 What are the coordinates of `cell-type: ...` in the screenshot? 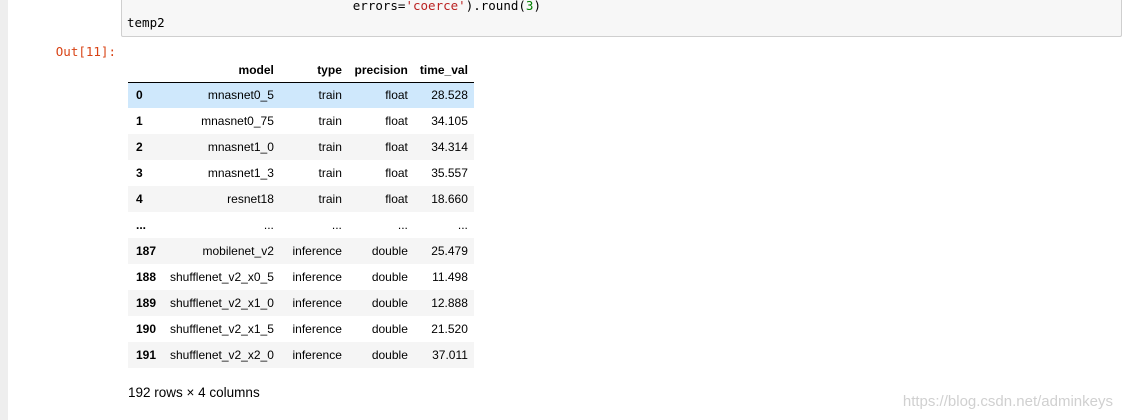 It's located at (336, 225).